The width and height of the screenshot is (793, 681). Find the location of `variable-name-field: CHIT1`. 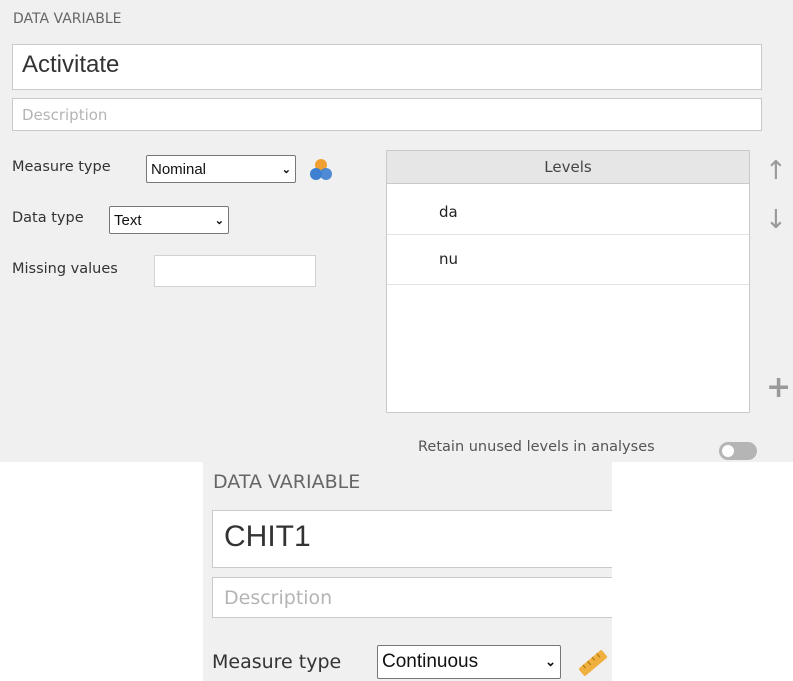

variable-name-field: CHIT1 is located at coordinates (412, 539).